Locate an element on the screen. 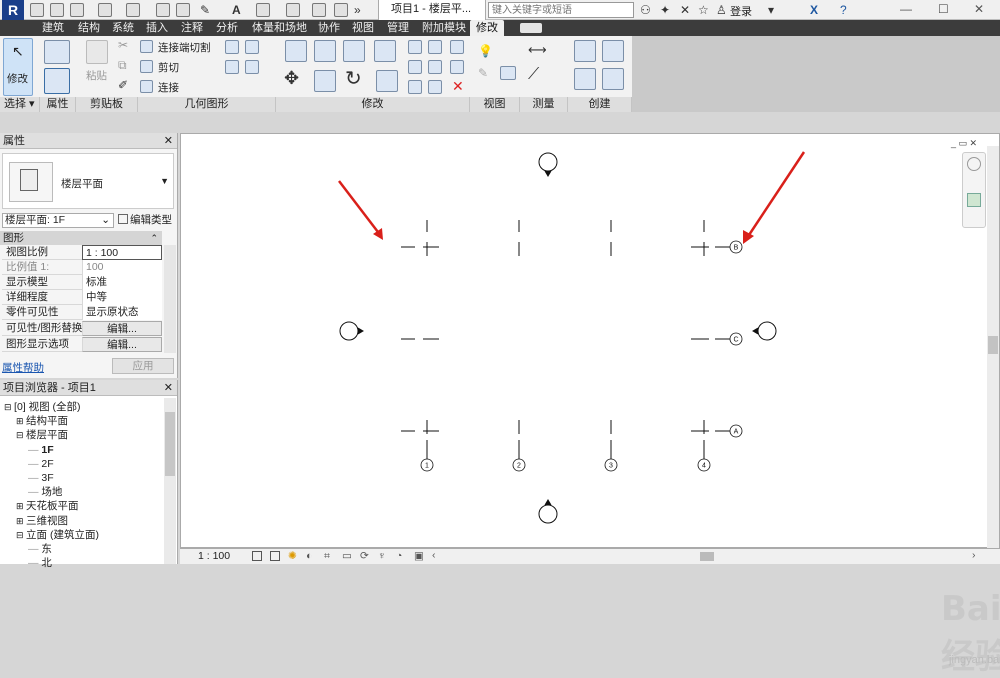 The image size is (1000, 678). view-scale: 1 : 100 is located at coordinates (214, 556).